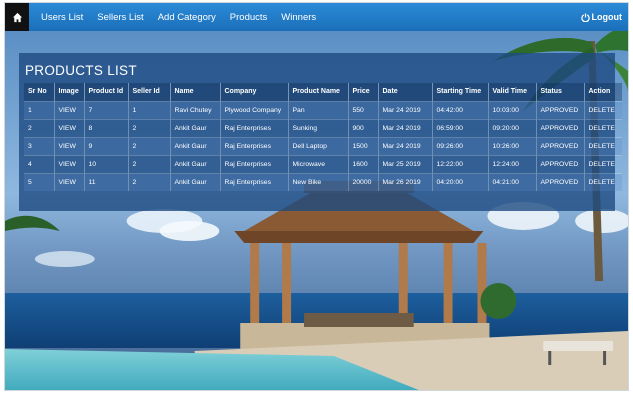 This screenshot has height=394, width=633. Describe the element at coordinates (607, 17) in the screenshot. I see `logout-label: Logout` at that location.